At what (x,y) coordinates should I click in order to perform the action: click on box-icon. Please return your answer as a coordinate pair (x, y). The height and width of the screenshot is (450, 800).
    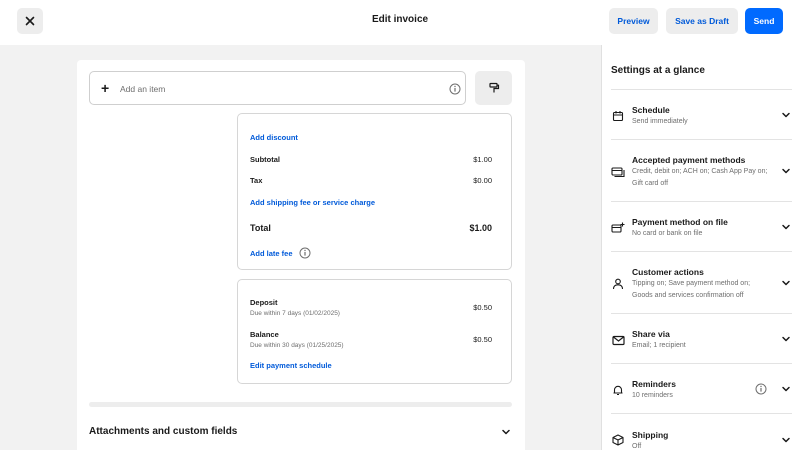
    Looking at the image, I should click on (618, 440).